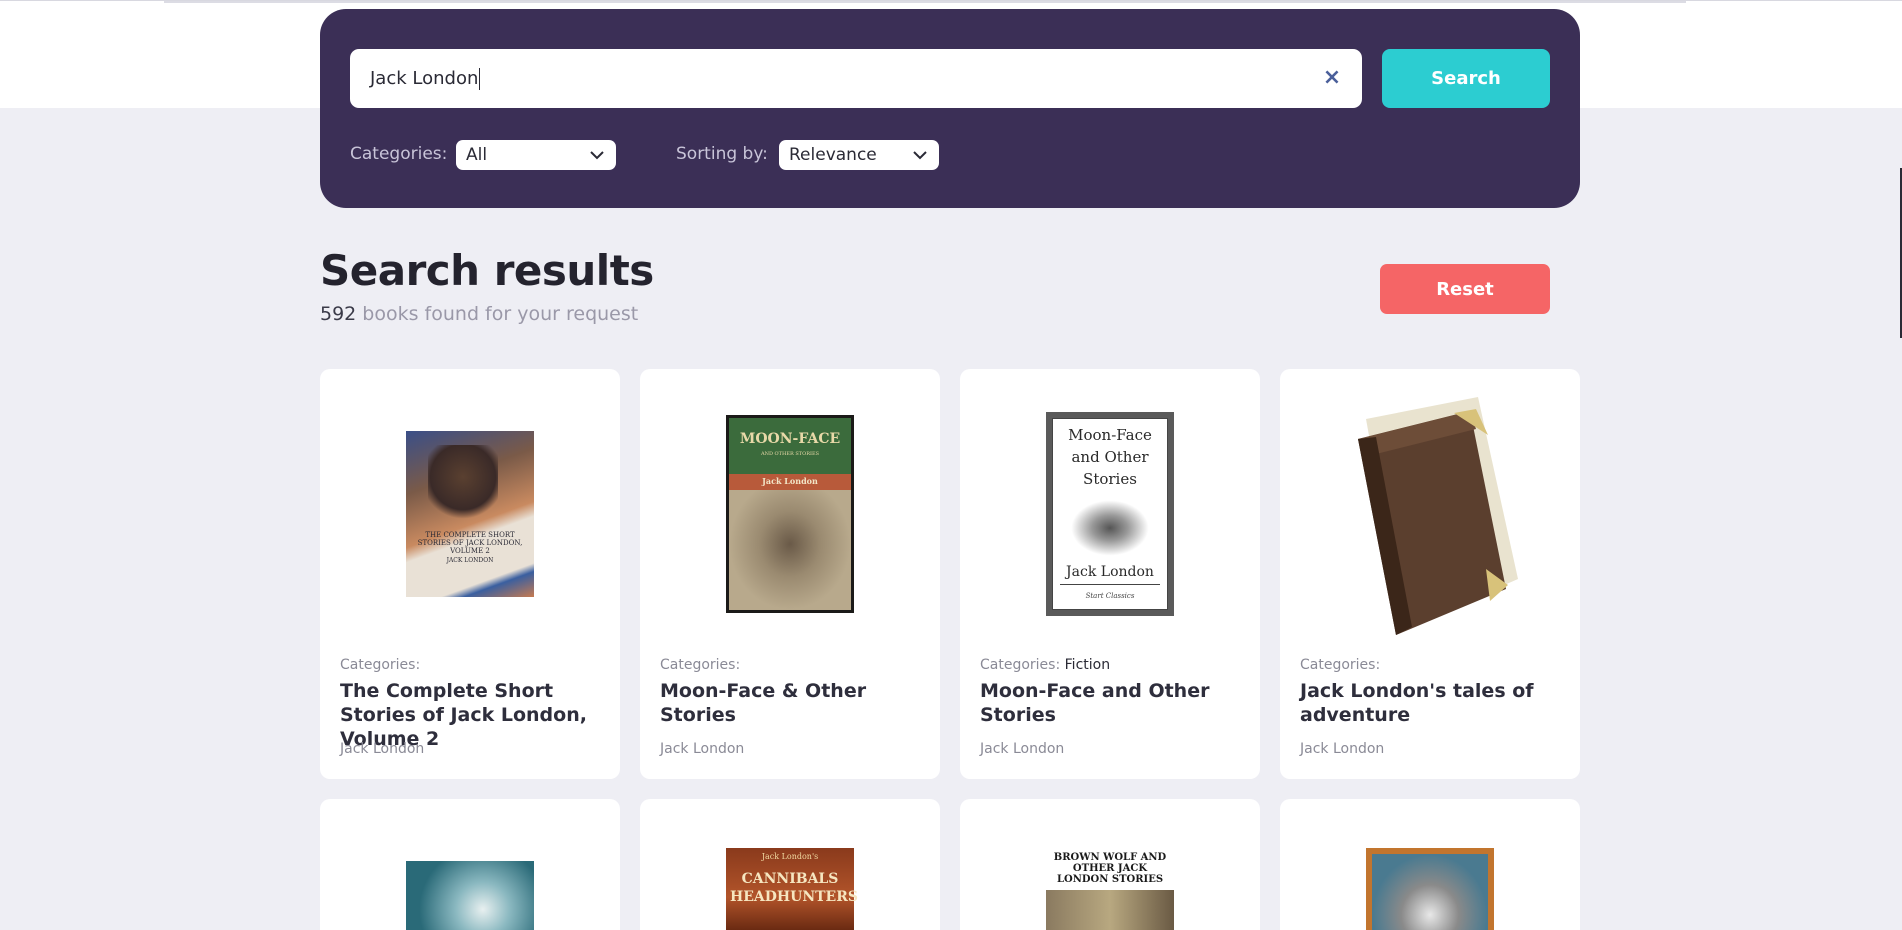  I want to click on close-icon: ×, so click(1332, 78).